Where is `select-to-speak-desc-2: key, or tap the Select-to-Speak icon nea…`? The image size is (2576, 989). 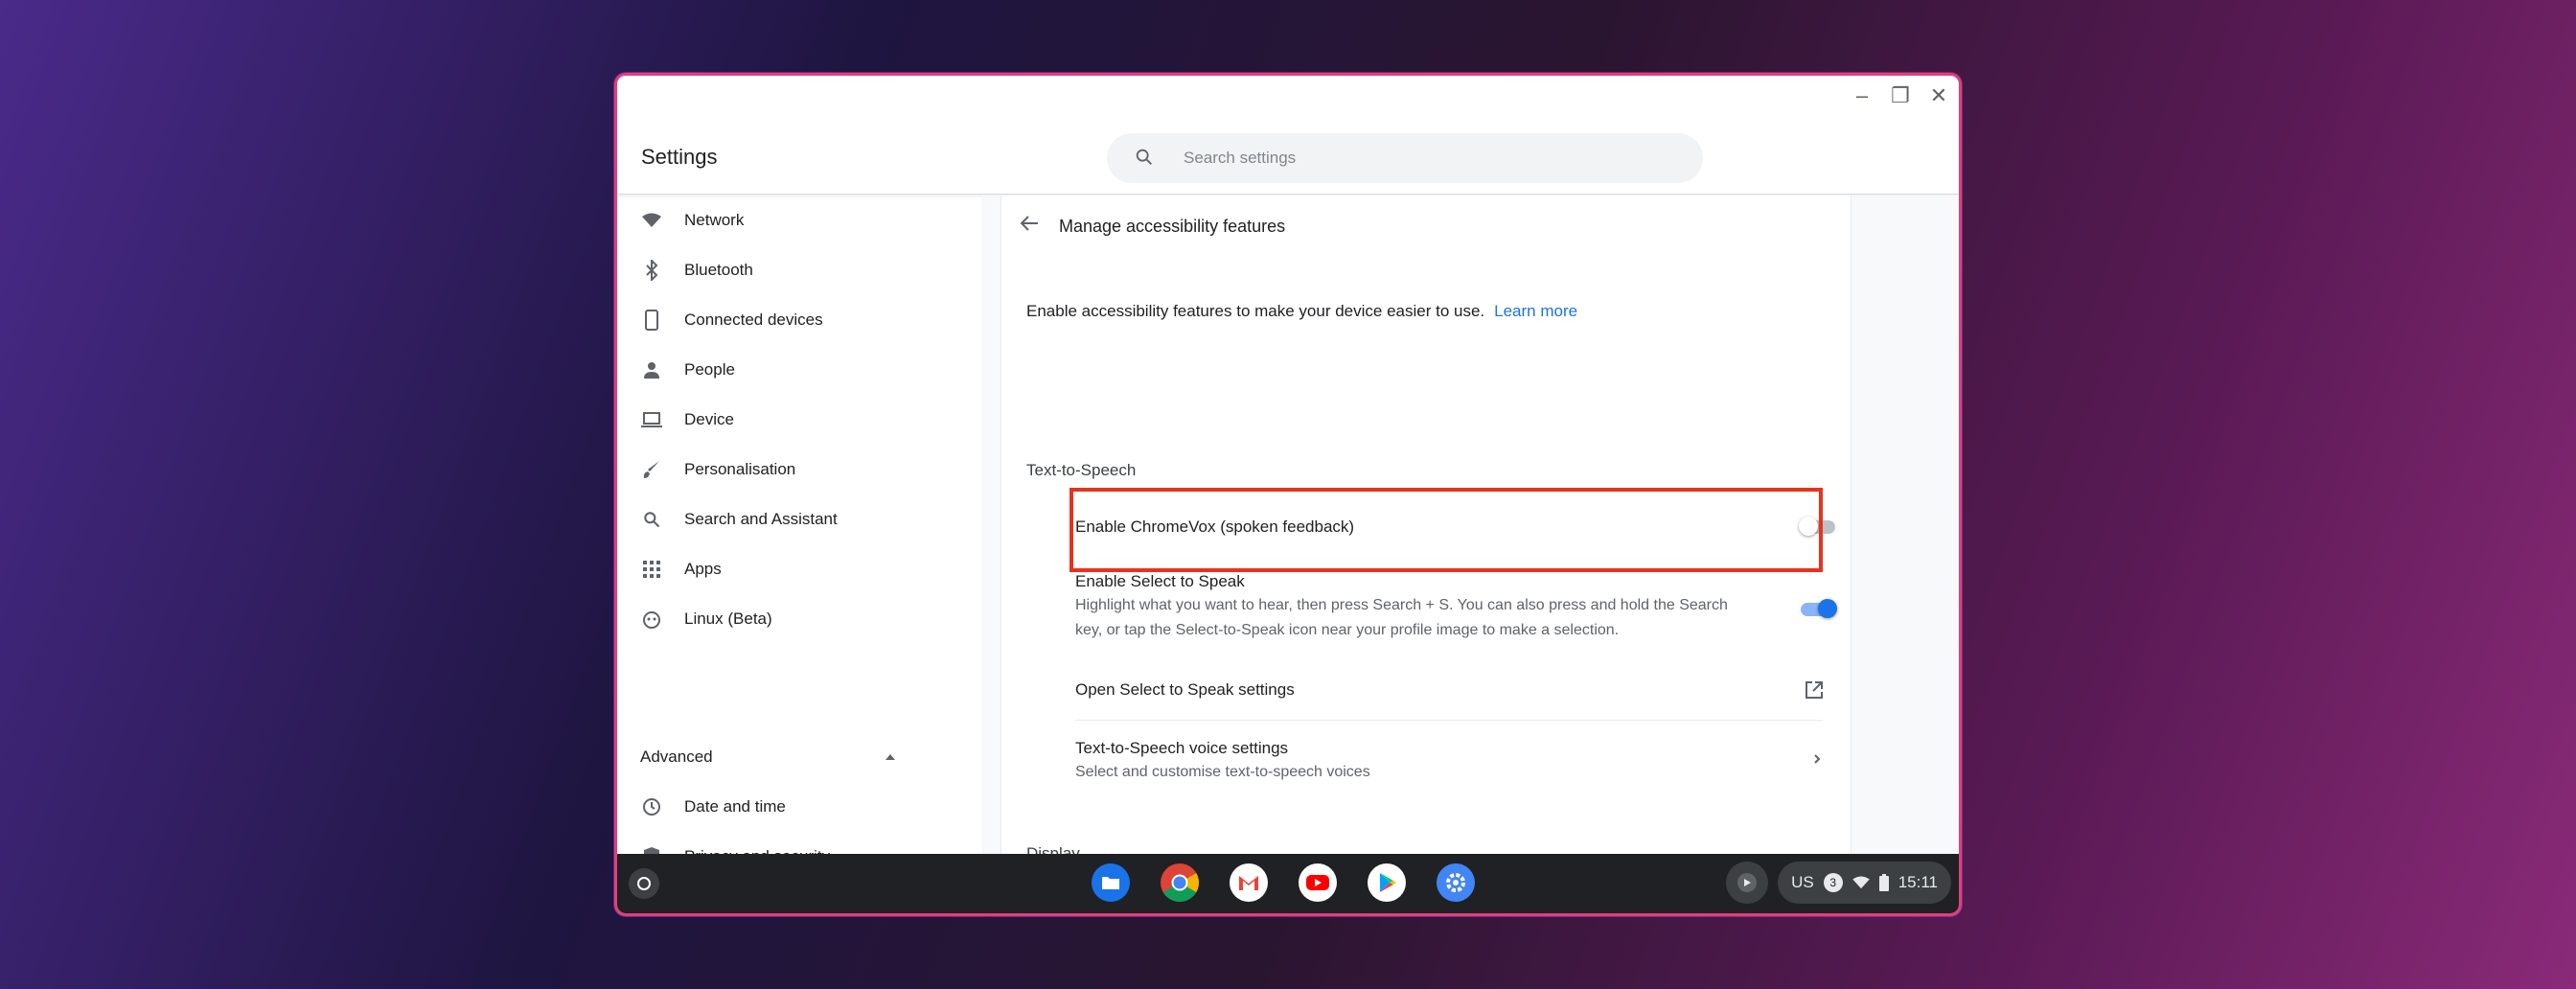 select-to-speak-desc-2: key, or tap the Select-to-Speak icon nea… is located at coordinates (1347, 630).